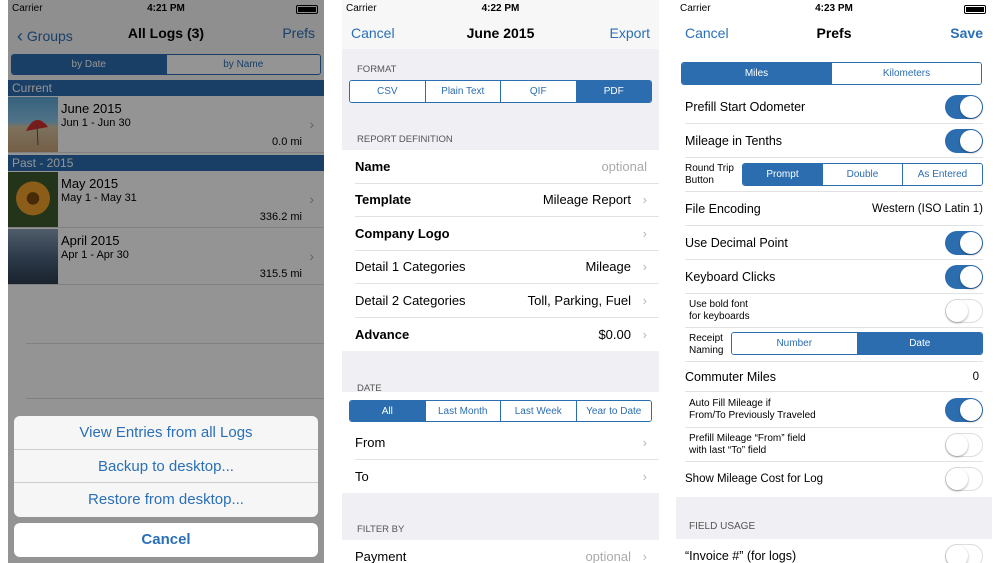  What do you see at coordinates (507, 200) in the screenshot?
I see `template-row: Template Mileage Report ›` at bounding box center [507, 200].